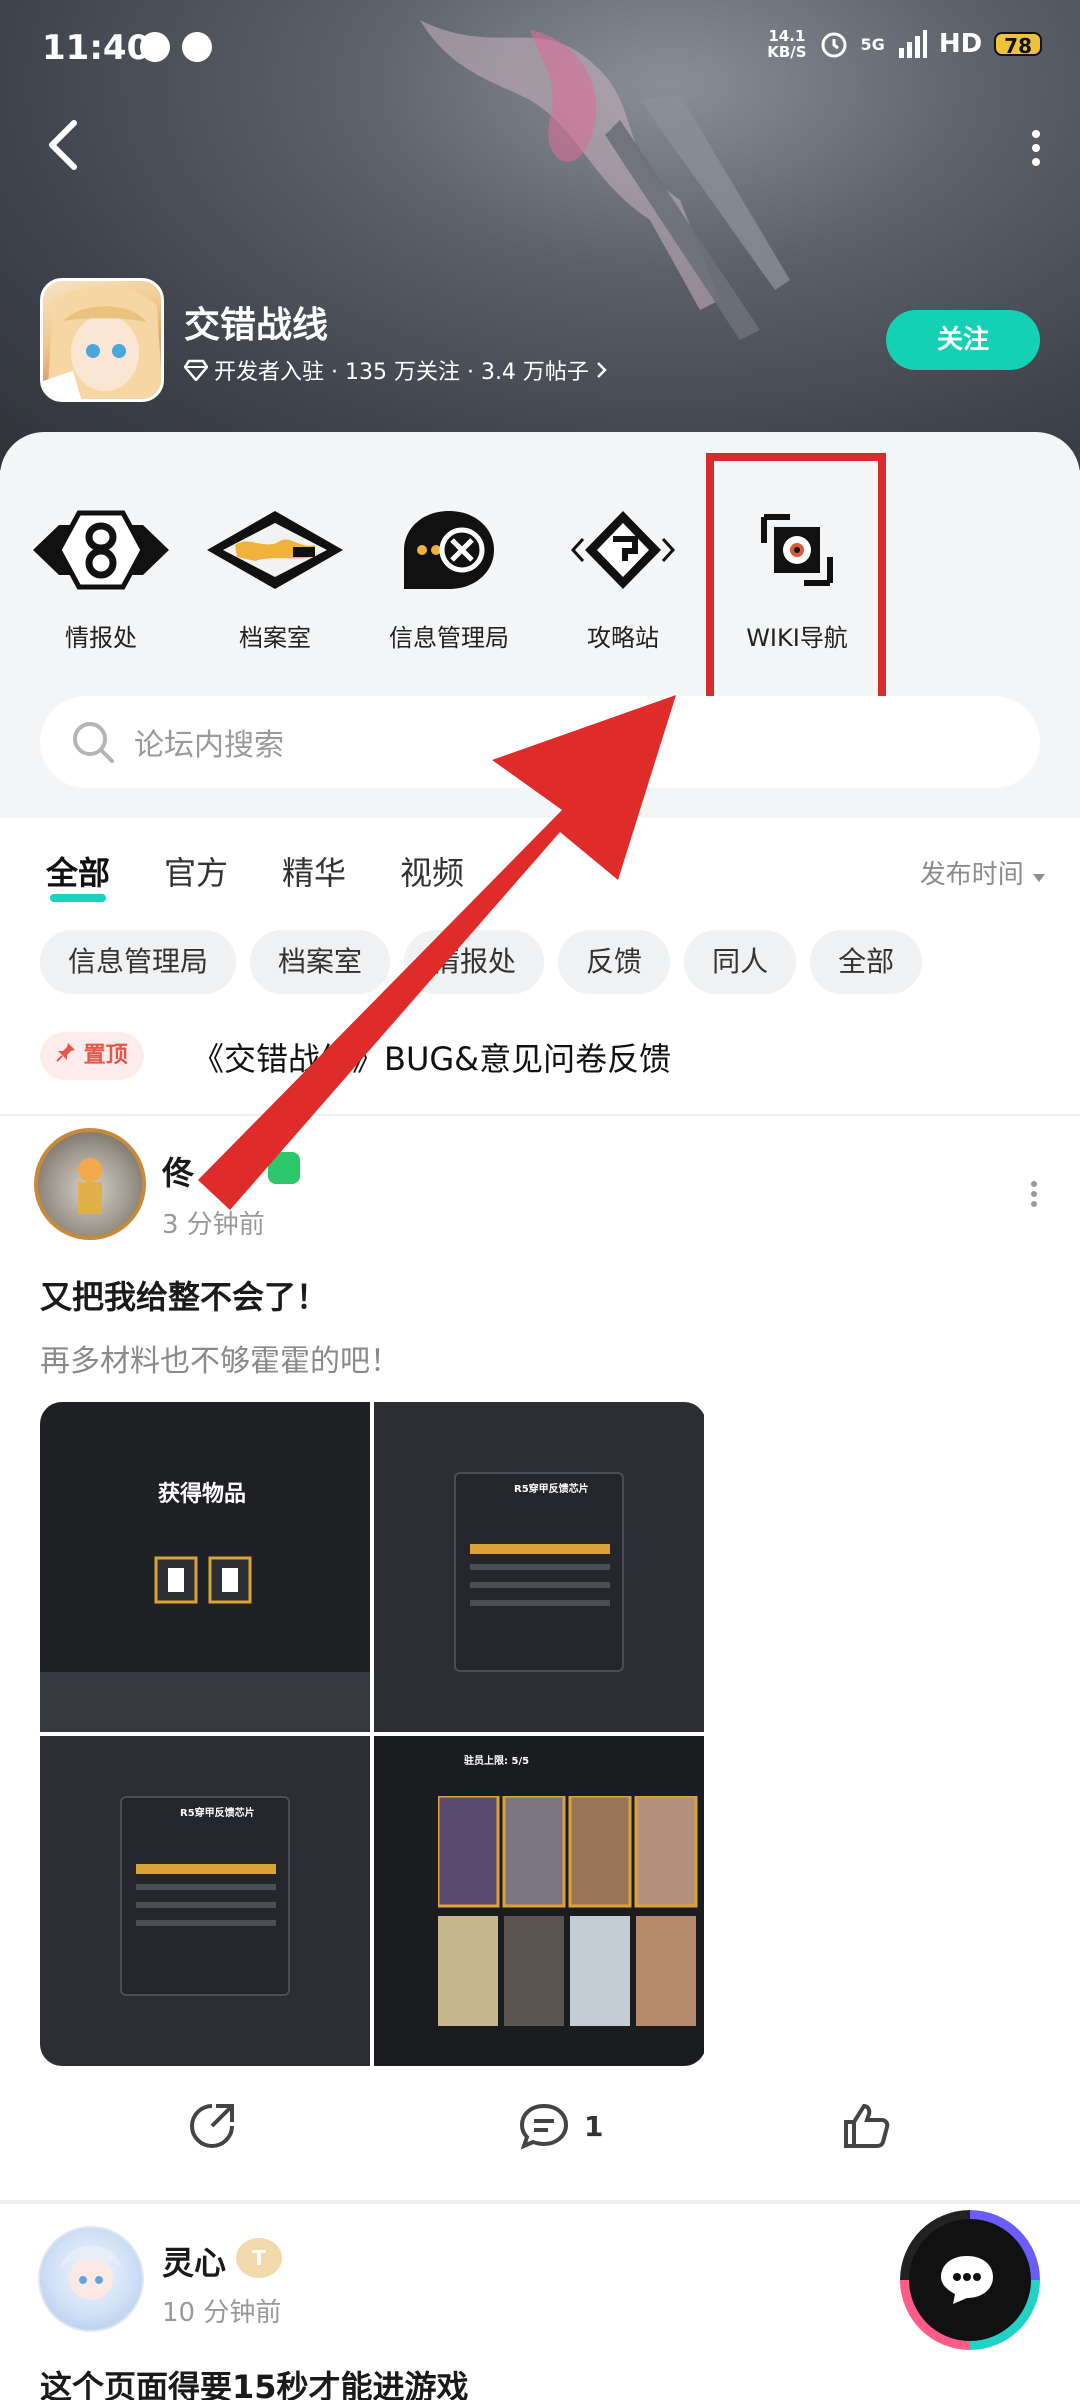 The height and width of the screenshot is (2400, 1080). I want to click on comment-button: 1, so click(560, 2126).